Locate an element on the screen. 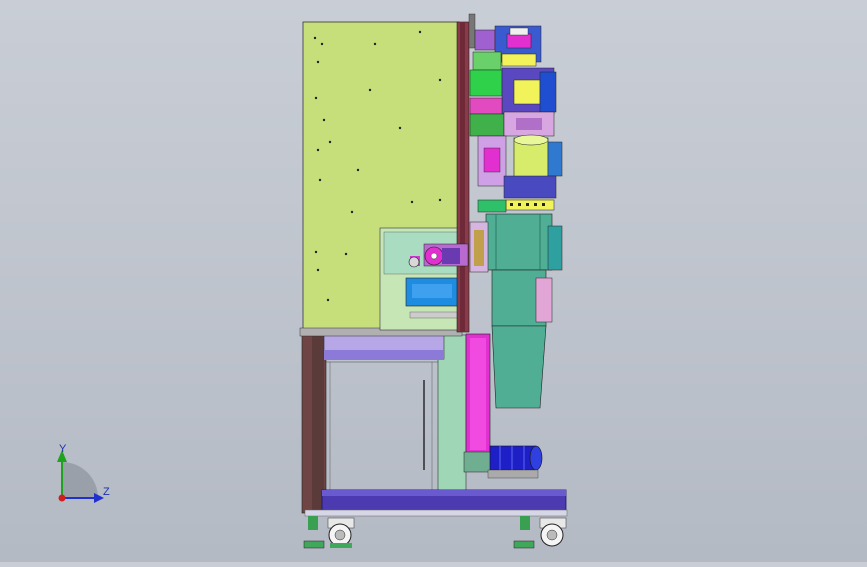  axis-triad: Y Z is located at coordinates (83, 473).